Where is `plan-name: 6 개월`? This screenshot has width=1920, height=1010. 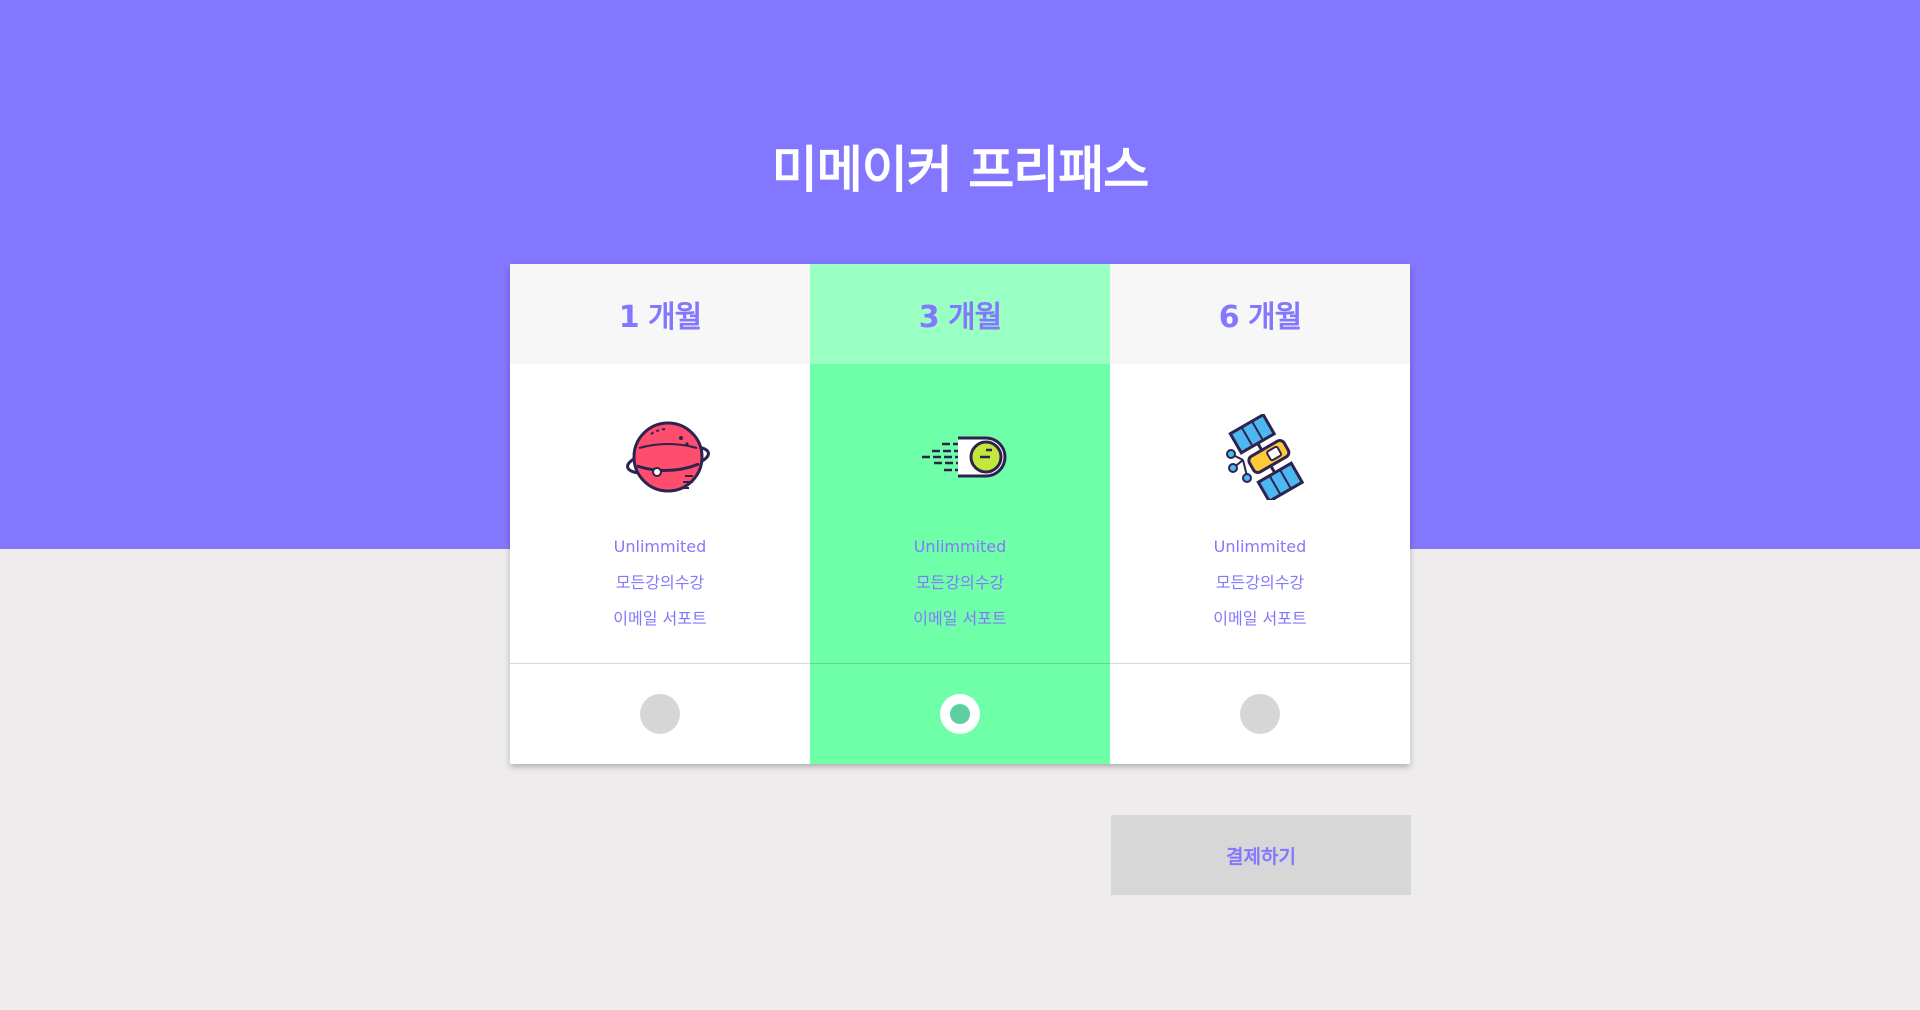
plan-name: 6 개월 is located at coordinates (1260, 317).